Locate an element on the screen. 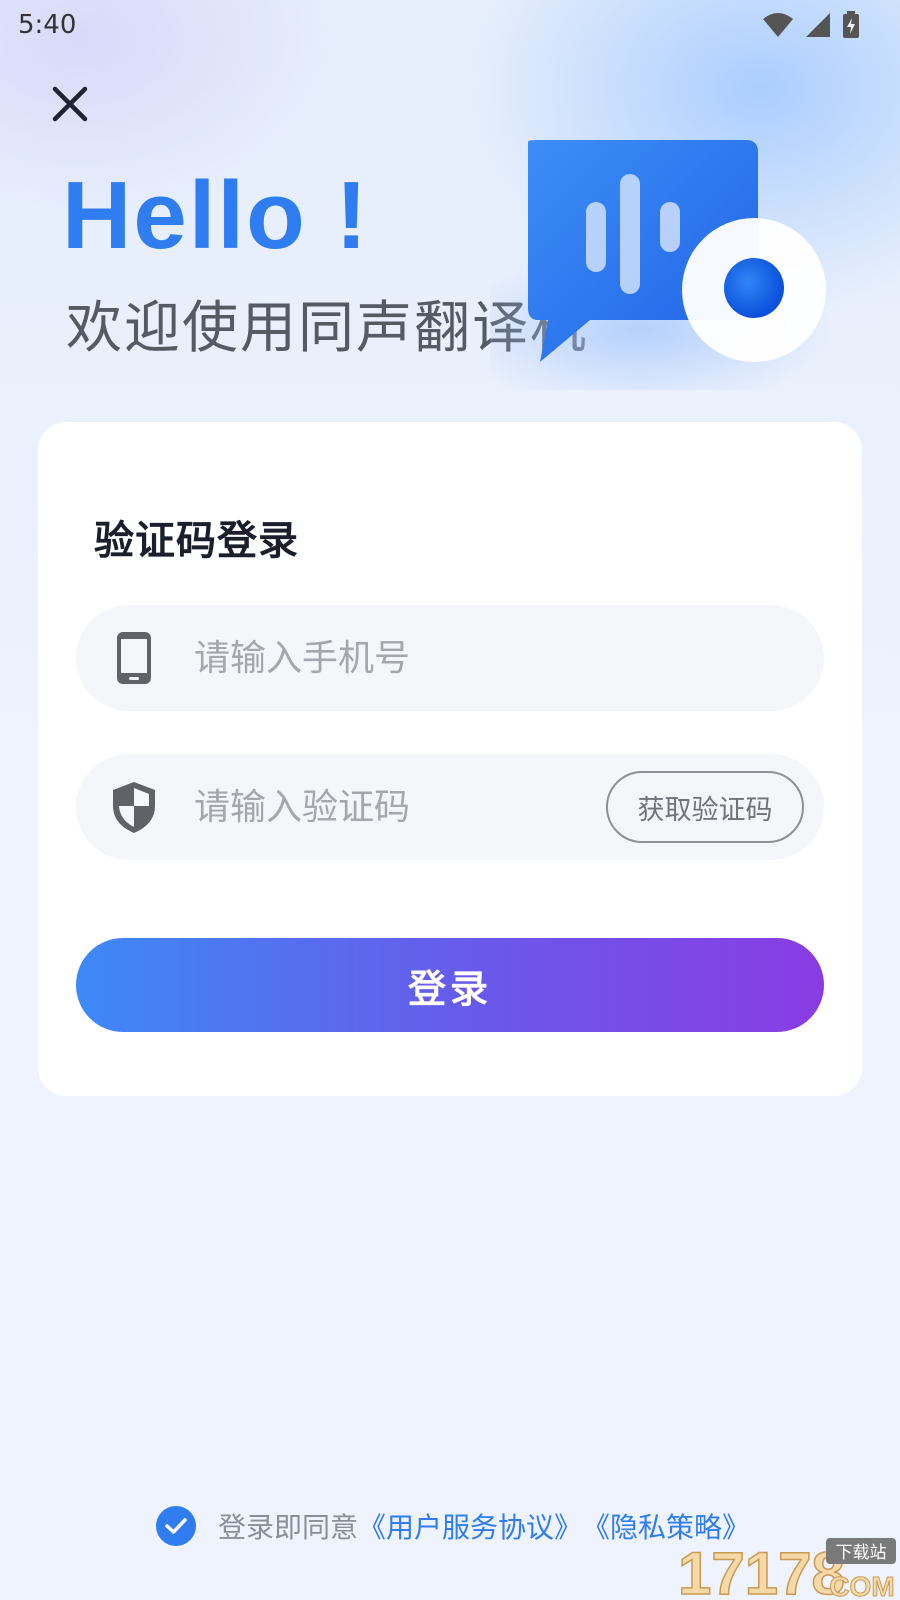 This screenshot has height=1600, width=900. checkmark-icon is located at coordinates (176, 1526).